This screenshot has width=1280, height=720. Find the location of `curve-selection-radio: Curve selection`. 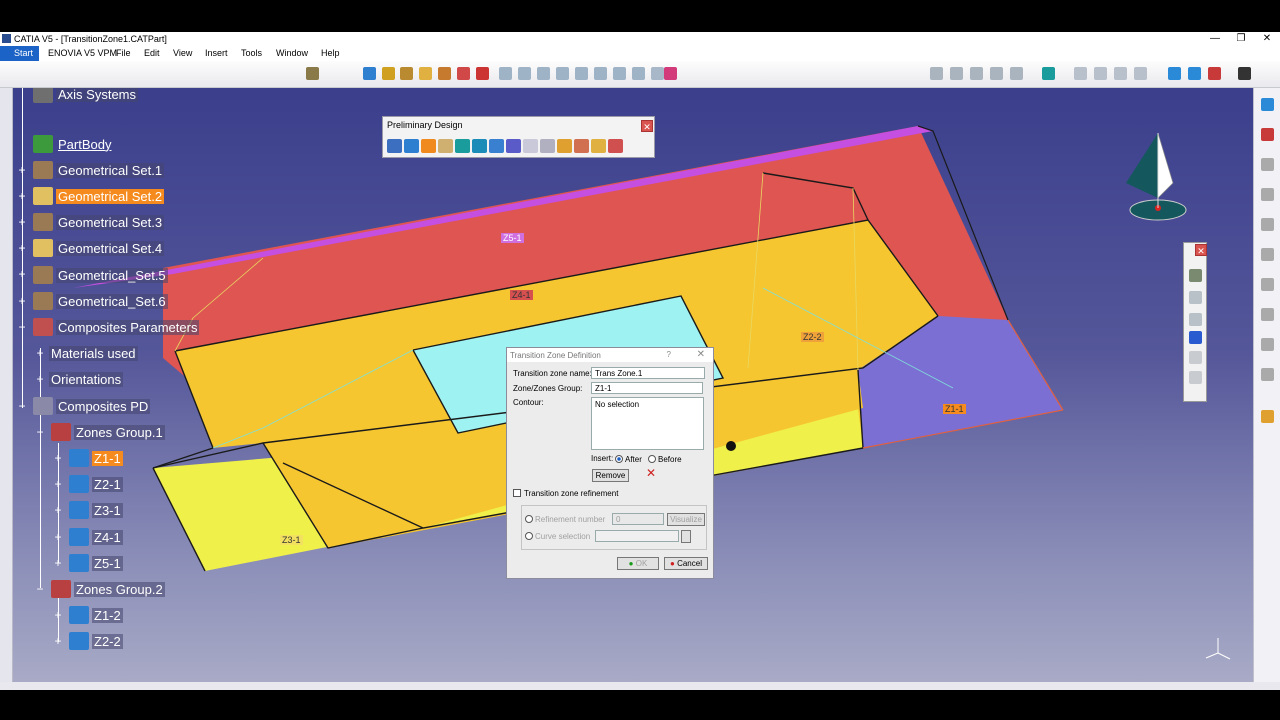

curve-selection-radio: Curve selection is located at coordinates (557, 536).